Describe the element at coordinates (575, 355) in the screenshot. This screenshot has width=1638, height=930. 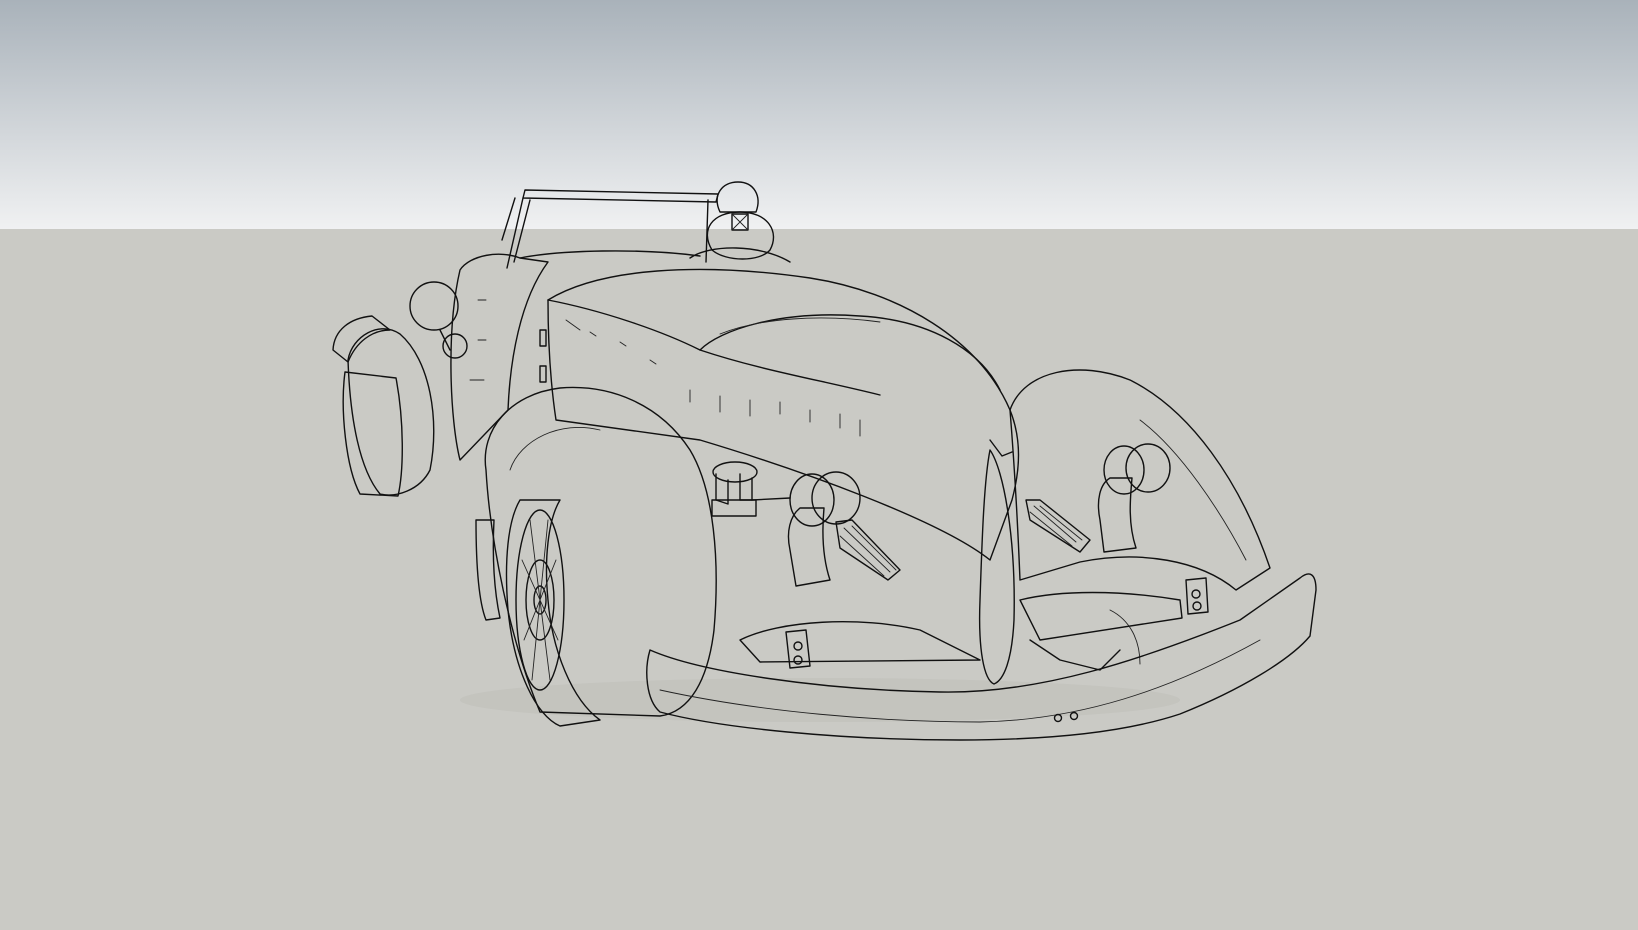
I see `rear-body` at that location.